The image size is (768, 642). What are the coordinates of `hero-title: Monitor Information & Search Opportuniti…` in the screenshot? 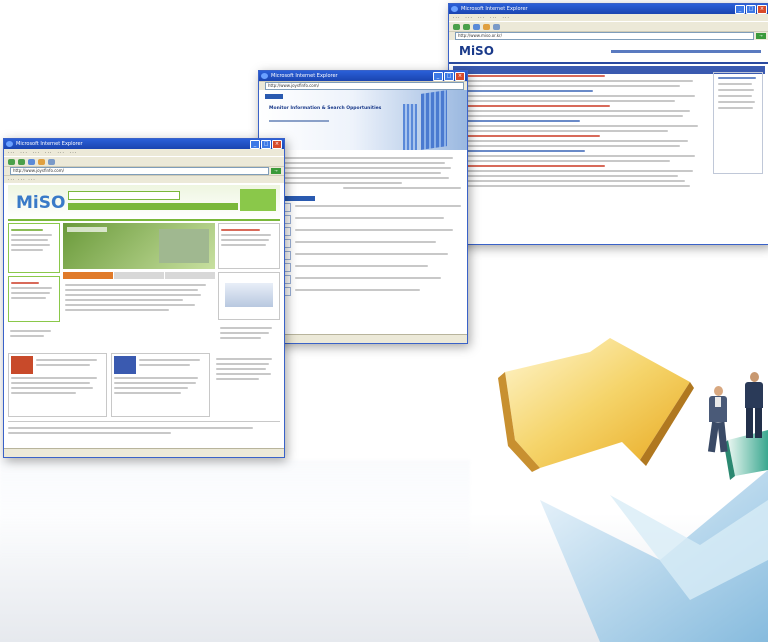 It's located at (325, 108).